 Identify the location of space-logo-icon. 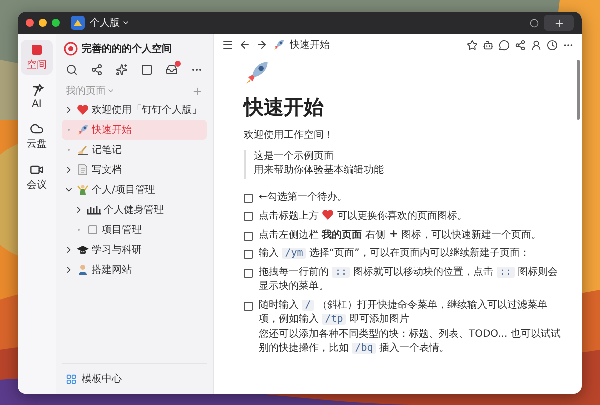
(71, 49).